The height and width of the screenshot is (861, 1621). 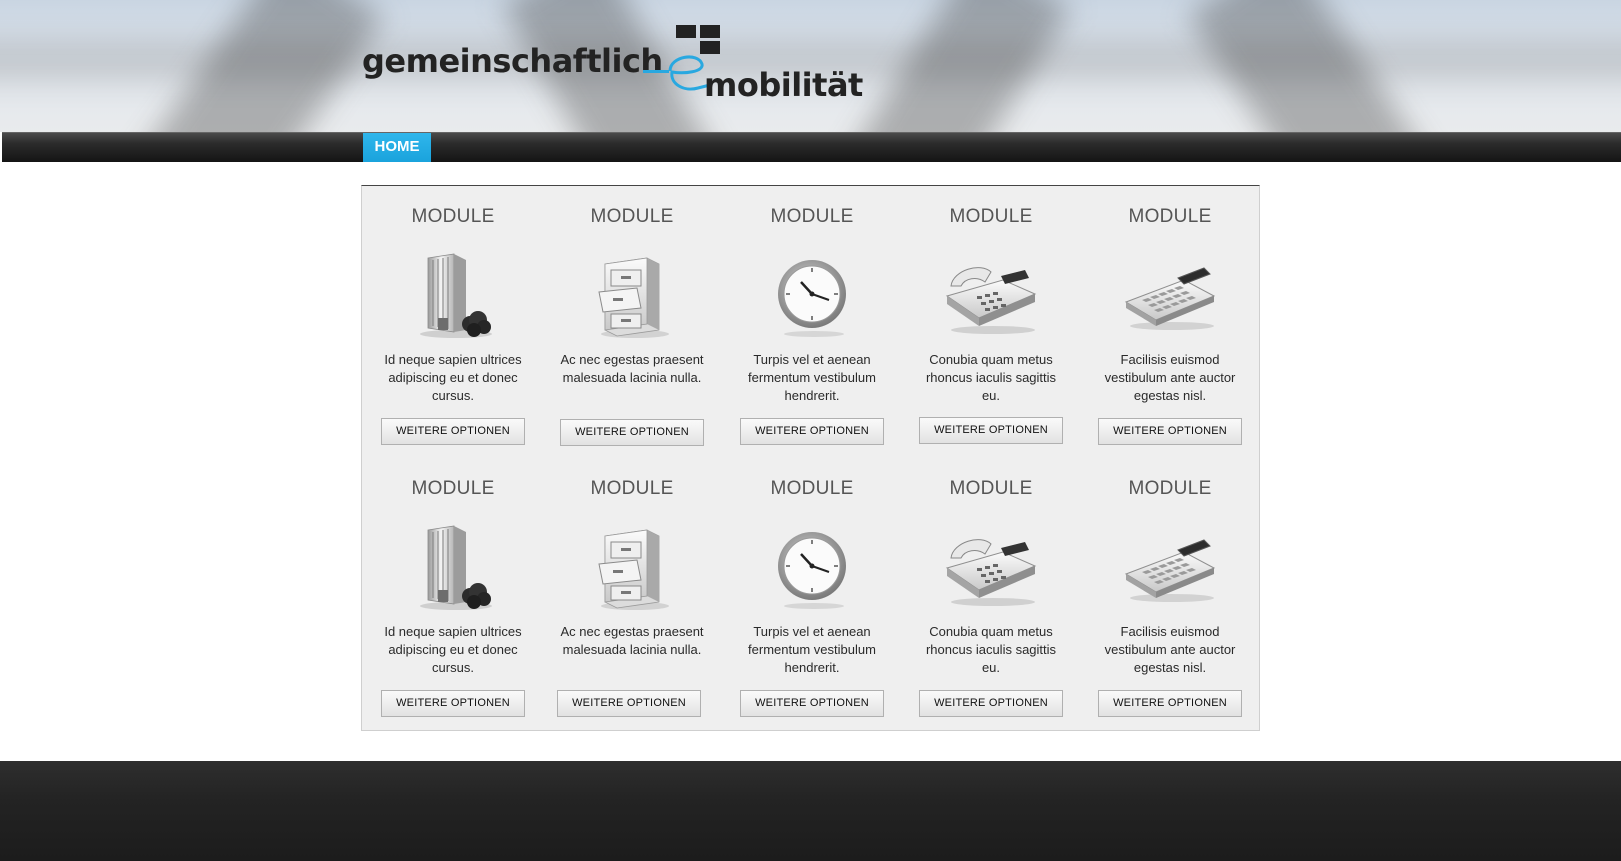 I want to click on main-navigation: HOME, so click(x=811, y=147).